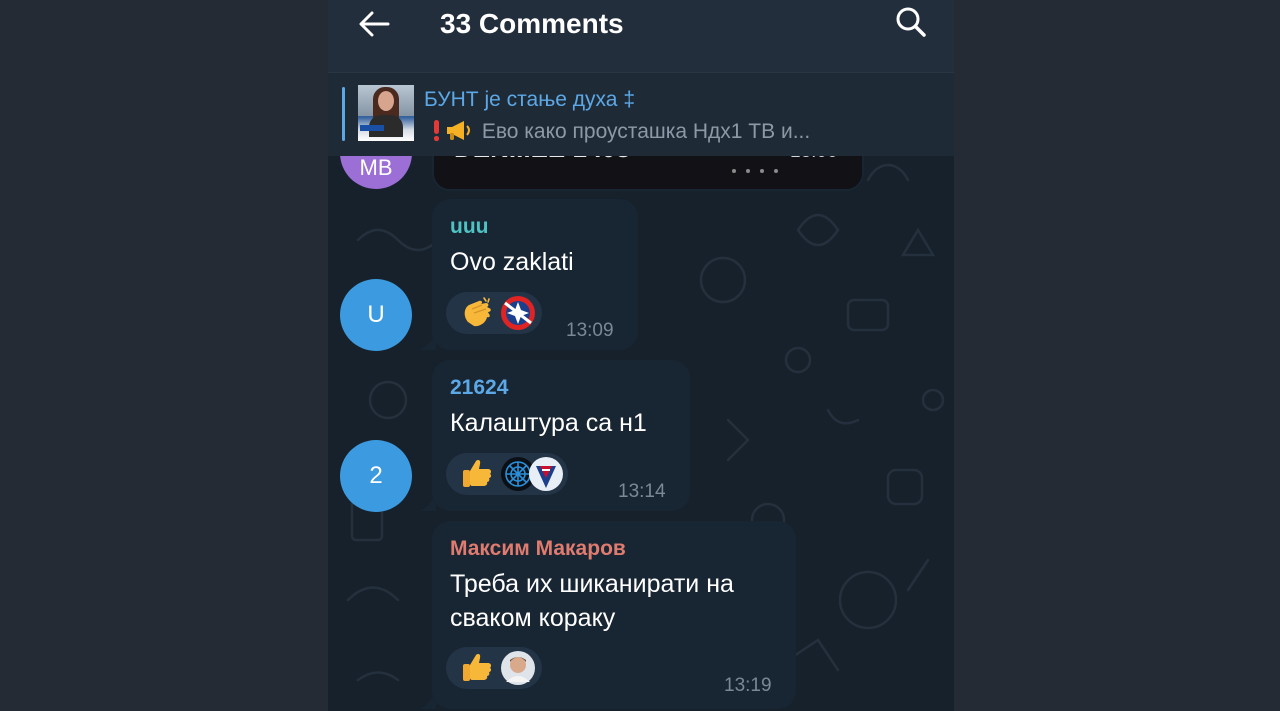 The width and height of the screenshot is (1280, 711). Describe the element at coordinates (532, 23) in the screenshot. I see `comments-count-title: 33 Comments` at that location.